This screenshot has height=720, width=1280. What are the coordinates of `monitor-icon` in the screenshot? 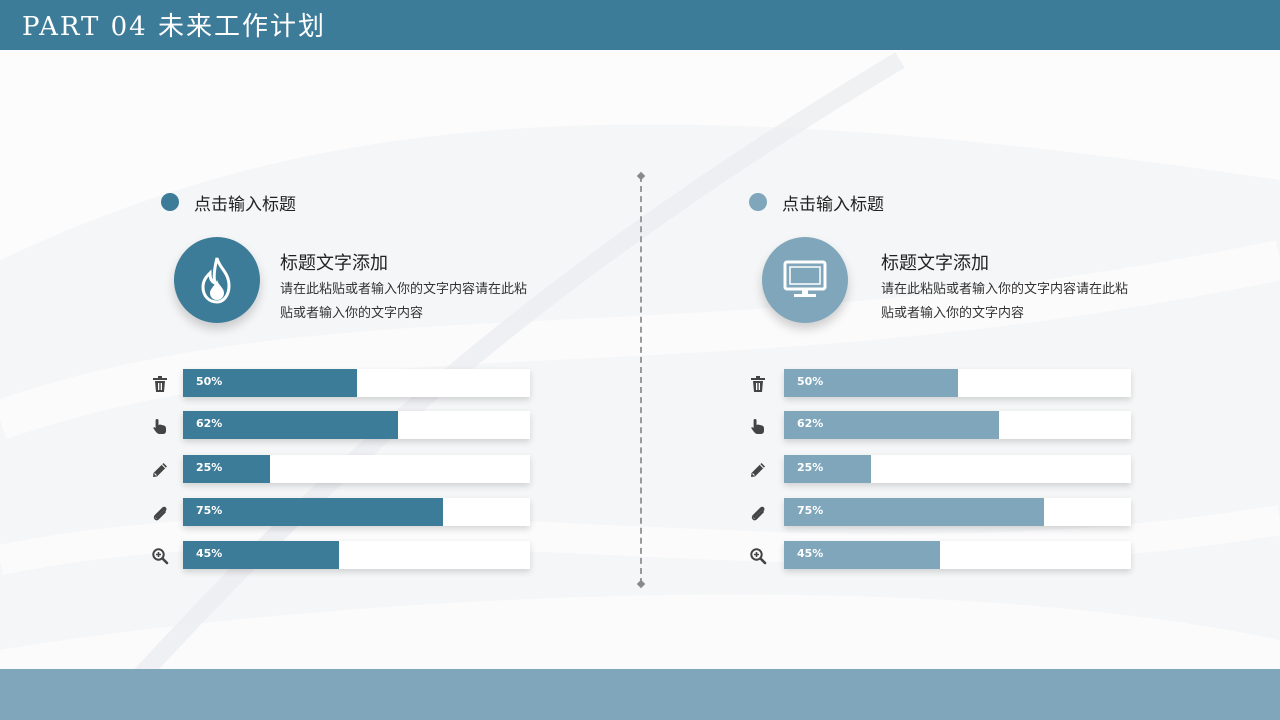 It's located at (805, 278).